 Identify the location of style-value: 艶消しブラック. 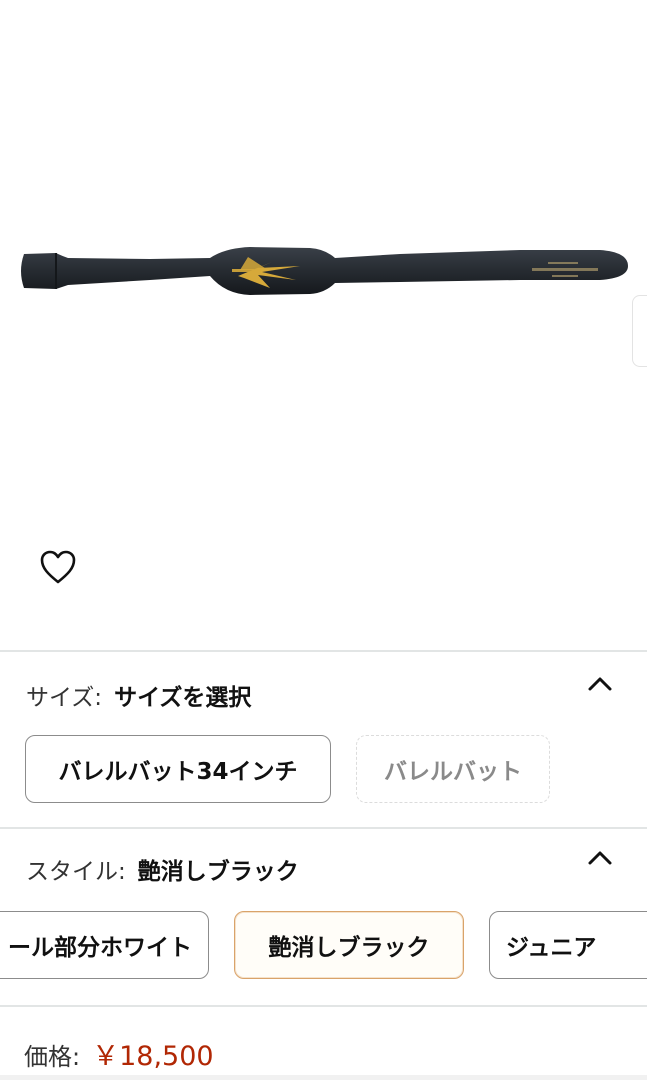
(218, 872).